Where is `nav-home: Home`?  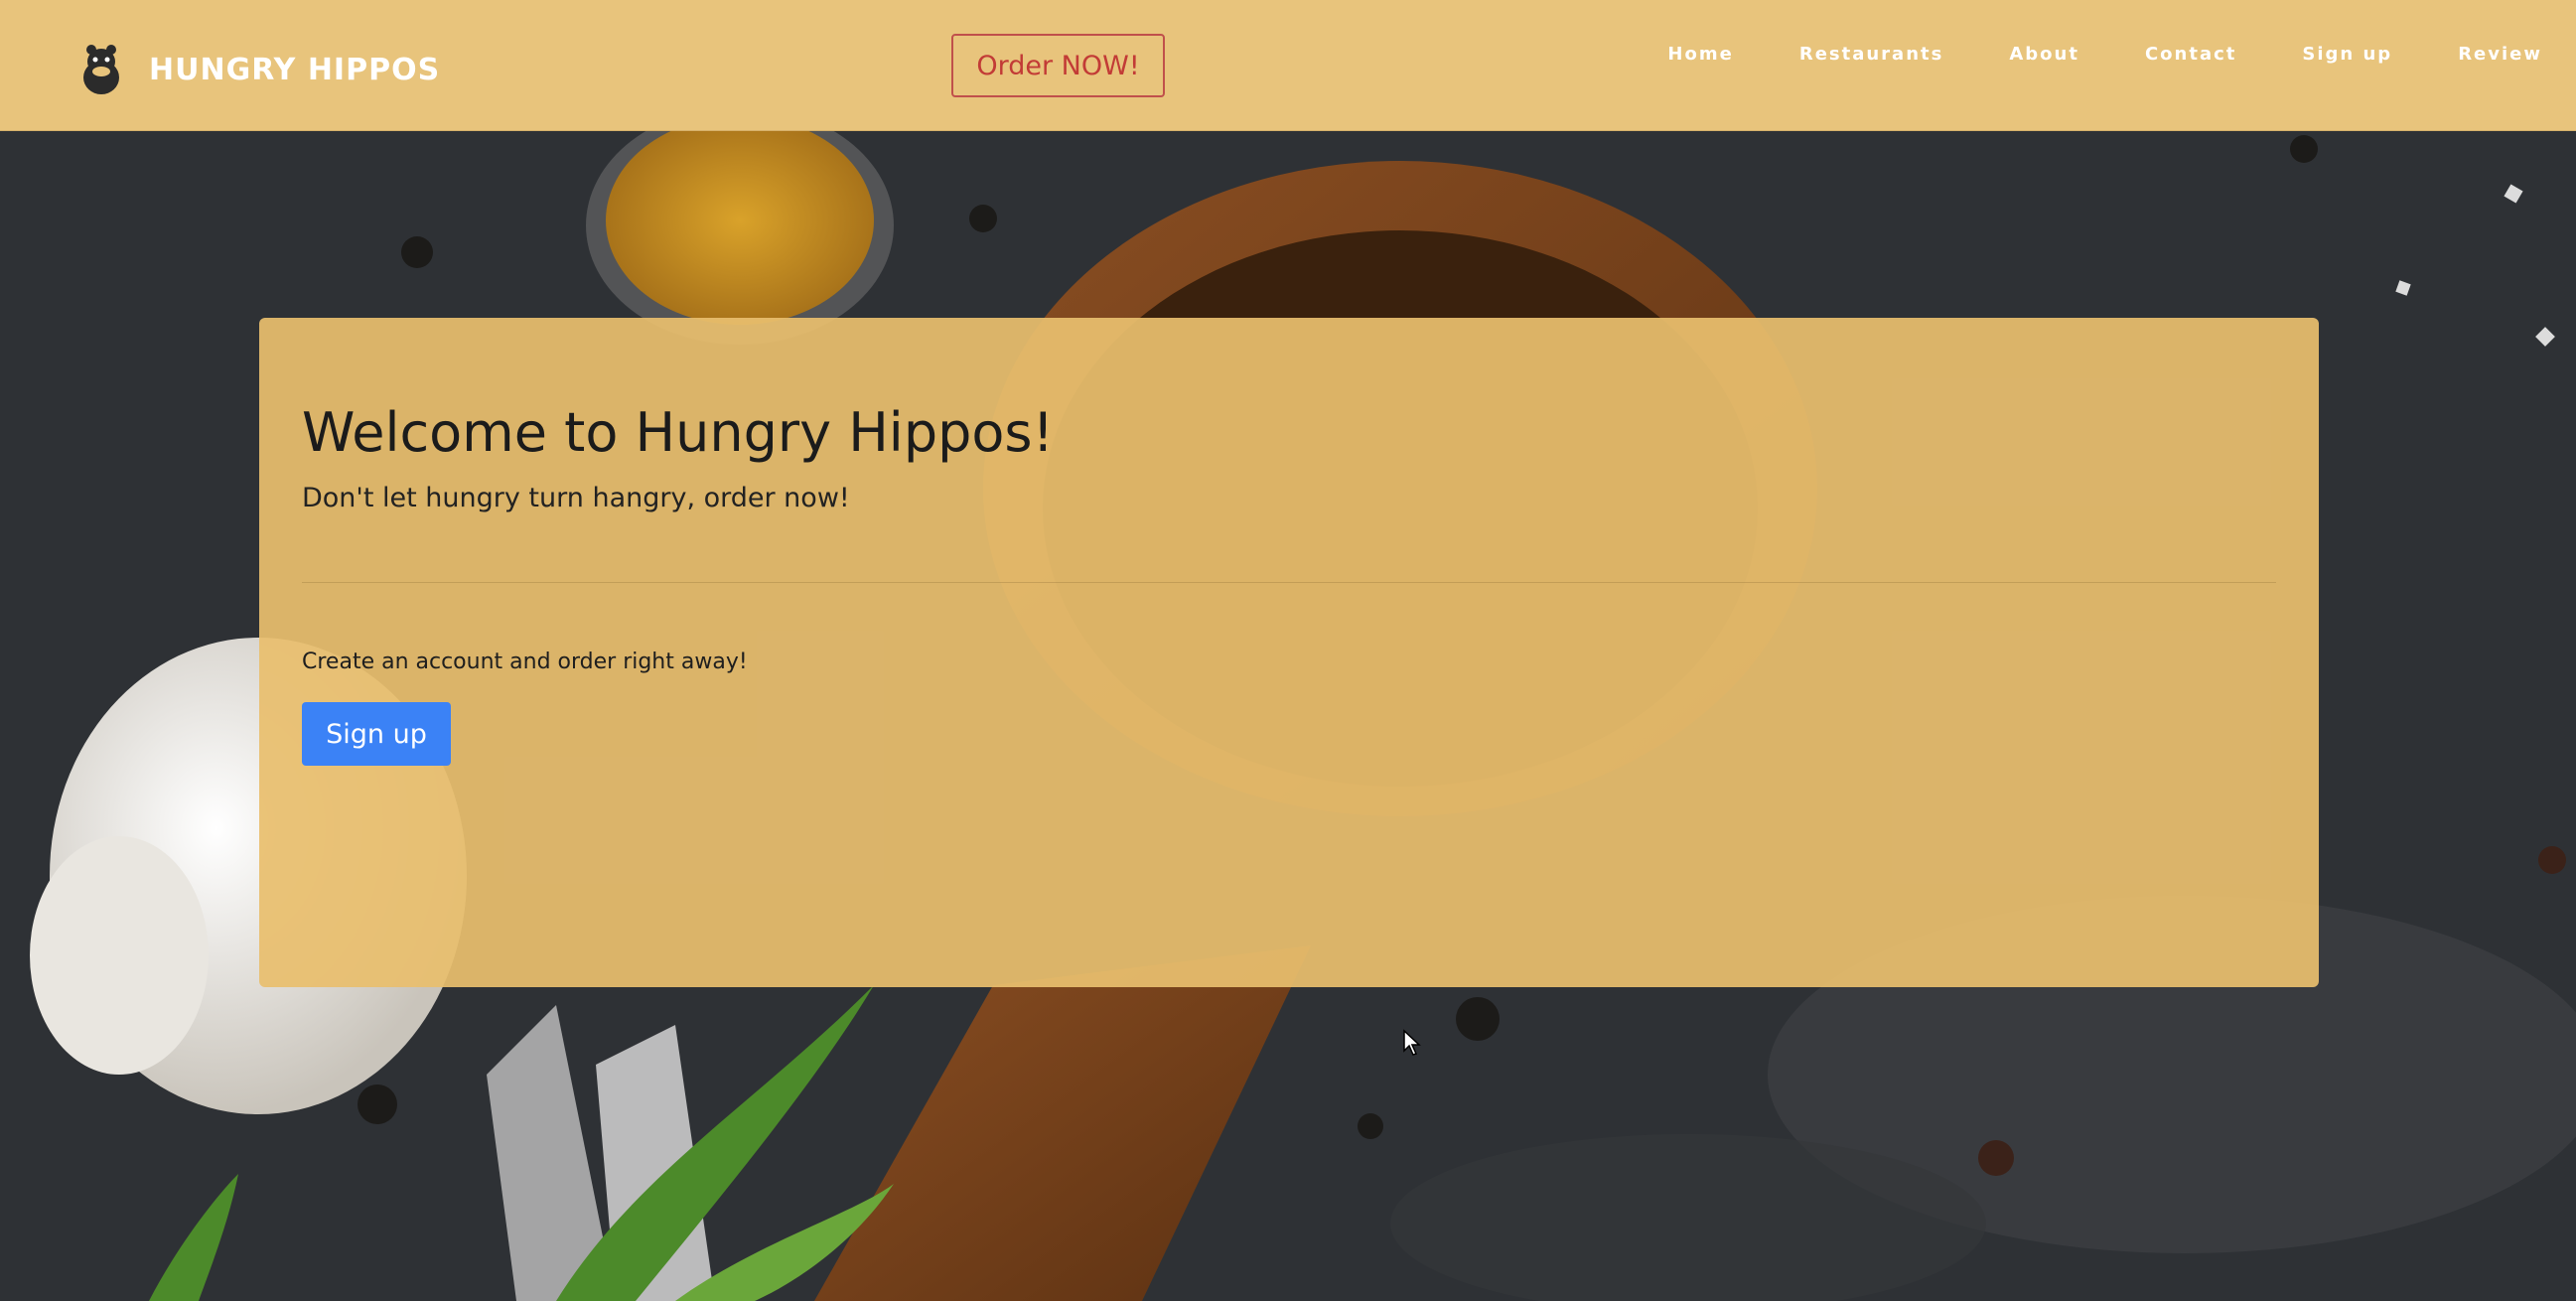
nav-home: Home is located at coordinates (1700, 55).